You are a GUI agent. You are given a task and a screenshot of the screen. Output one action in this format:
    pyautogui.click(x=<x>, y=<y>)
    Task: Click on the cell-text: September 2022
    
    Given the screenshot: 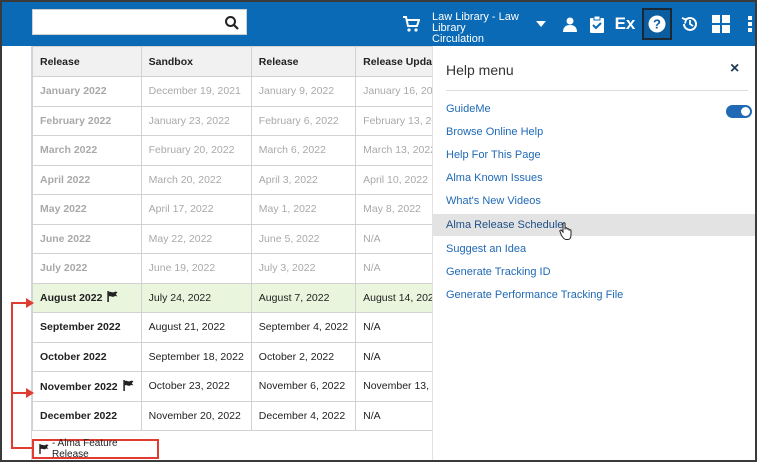 What is the action you would take?
    pyautogui.click(x=80, y=327)
    